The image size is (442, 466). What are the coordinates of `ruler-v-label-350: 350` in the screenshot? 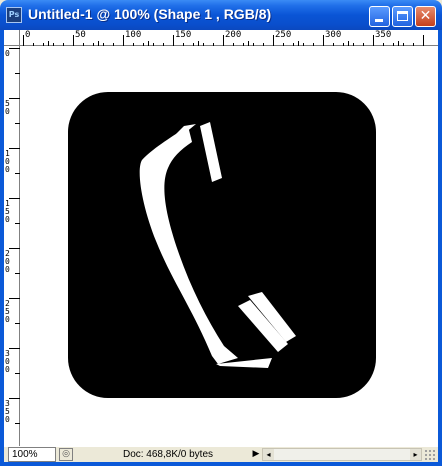 It's located at (7, 411).